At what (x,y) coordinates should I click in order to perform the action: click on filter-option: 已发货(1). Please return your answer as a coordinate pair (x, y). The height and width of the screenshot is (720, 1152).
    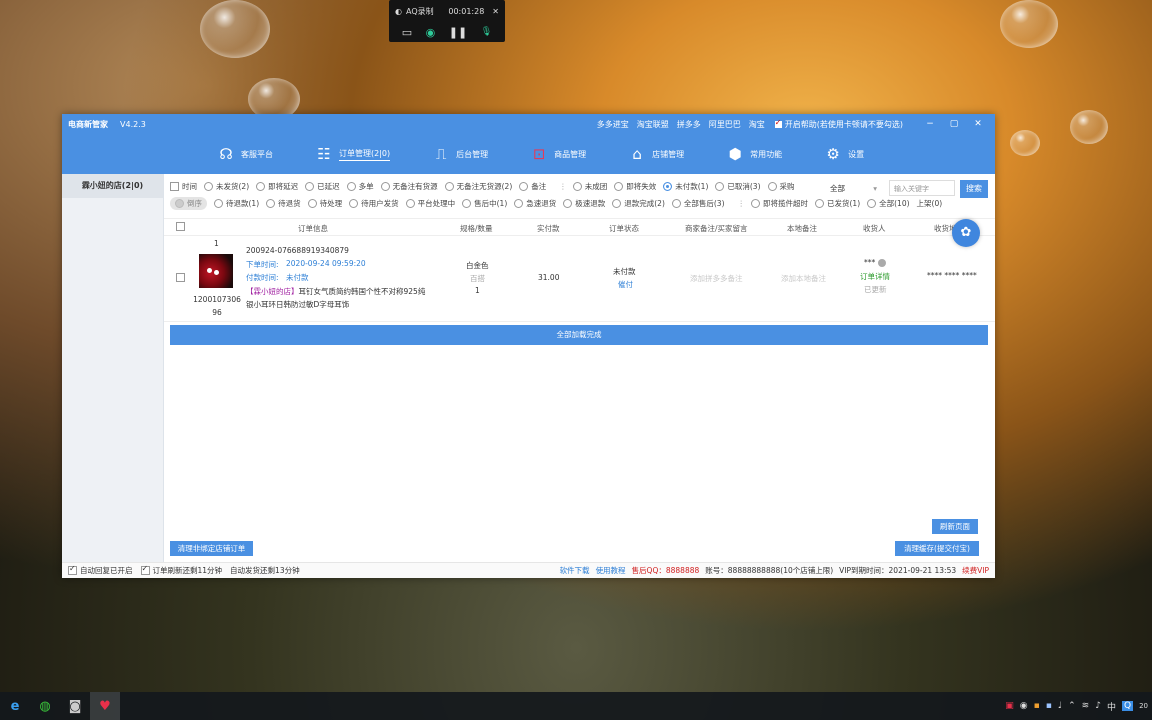
    Looking at the image, I should click on (837, 203).